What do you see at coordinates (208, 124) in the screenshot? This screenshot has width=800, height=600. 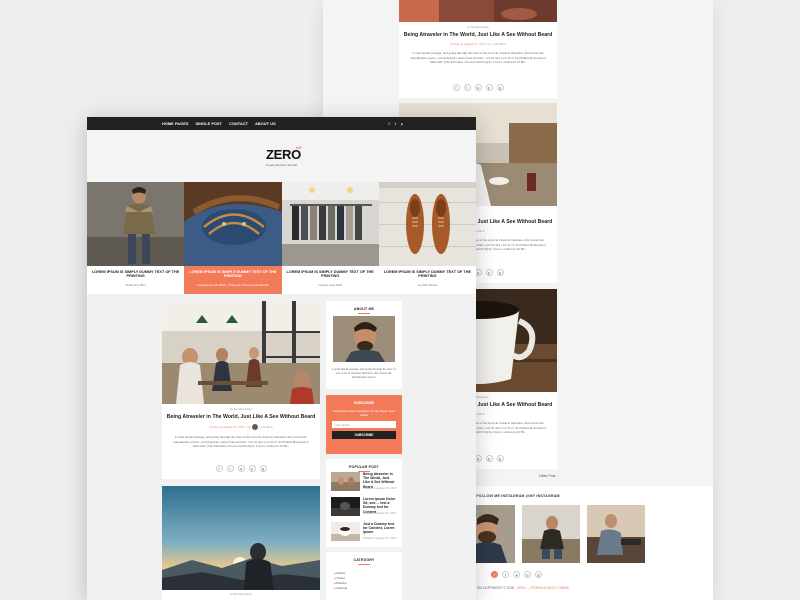 I see `nav-item-single-post: SINGLE POST` at bounding box center [208, 124].